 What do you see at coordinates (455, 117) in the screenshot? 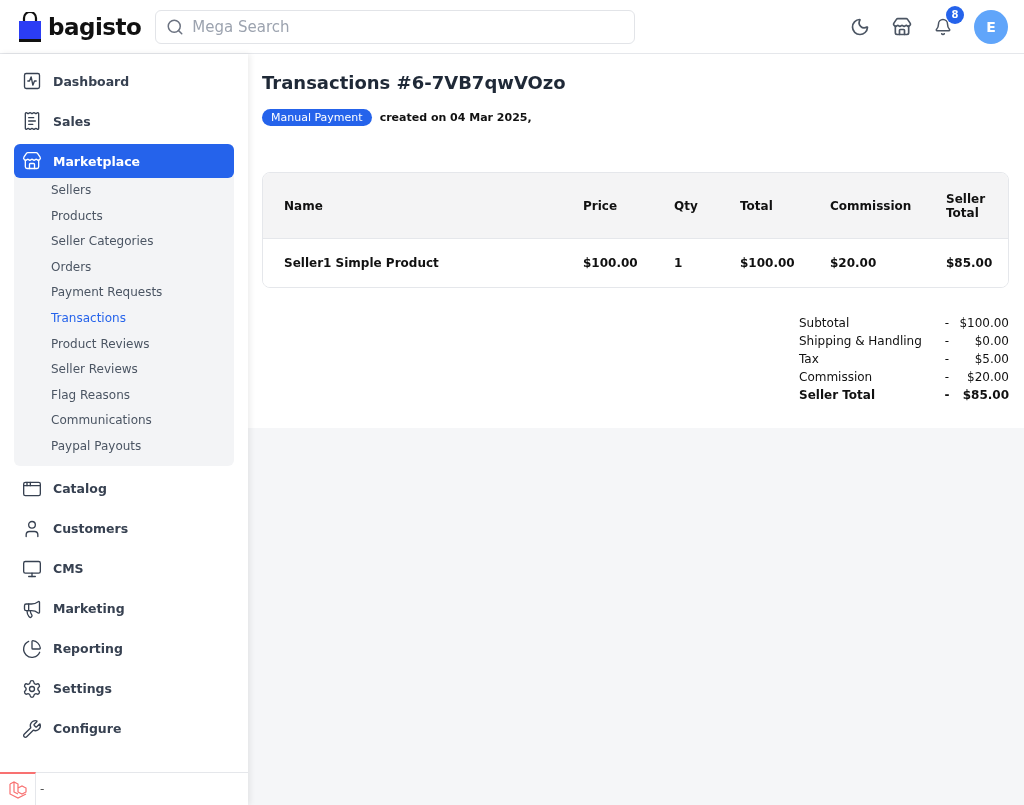
I see `created-date: created on 04 Mar 2025,` at bounding box center [455, 117].